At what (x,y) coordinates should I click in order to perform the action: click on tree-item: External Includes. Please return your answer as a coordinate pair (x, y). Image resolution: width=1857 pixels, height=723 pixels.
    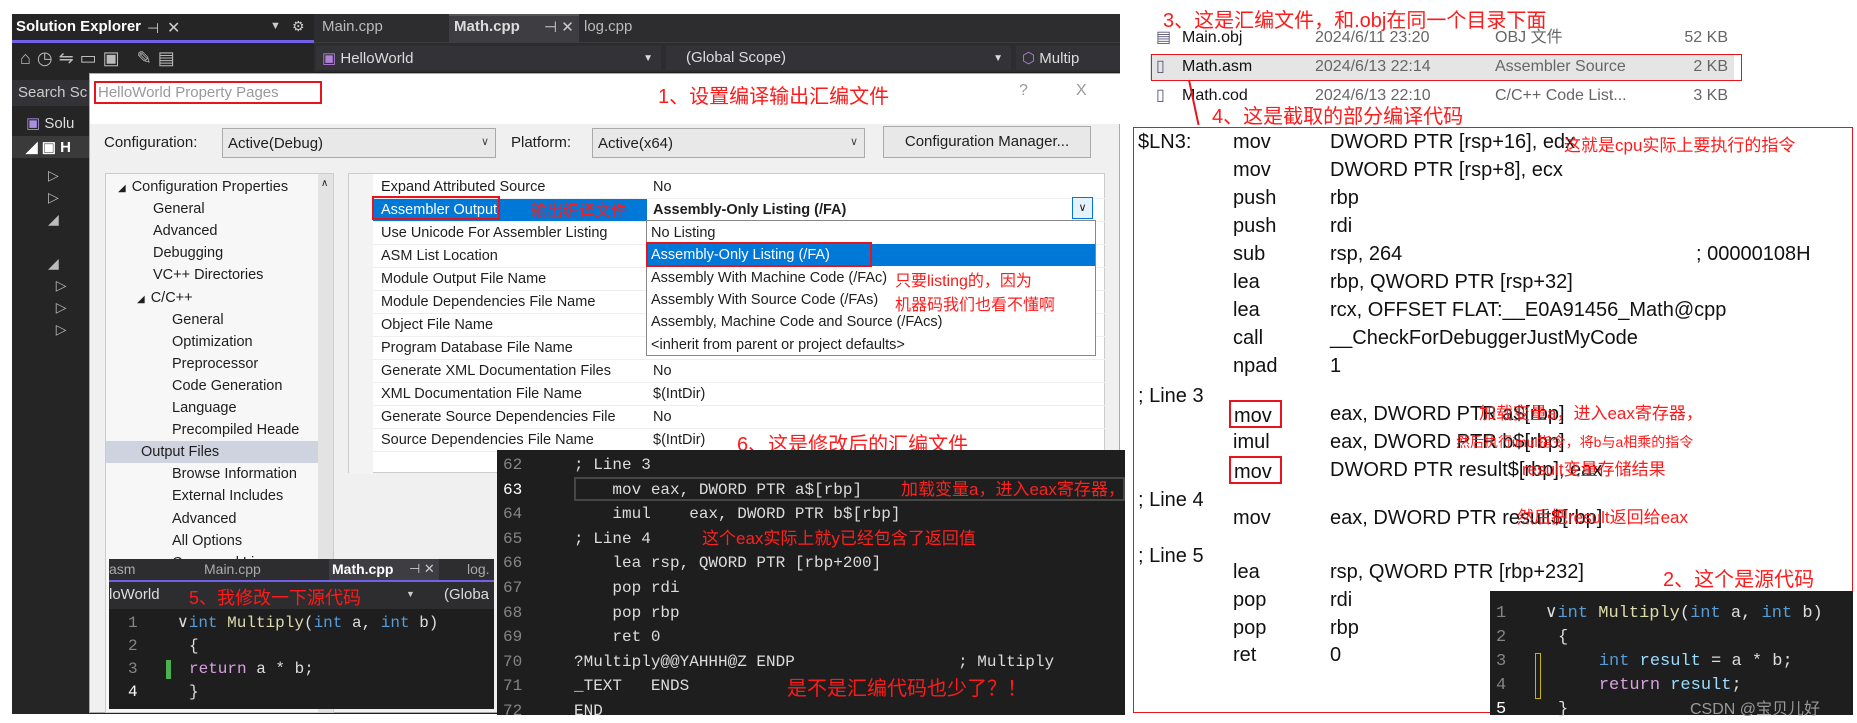
    Looking at the image, I should click on (219, 496).